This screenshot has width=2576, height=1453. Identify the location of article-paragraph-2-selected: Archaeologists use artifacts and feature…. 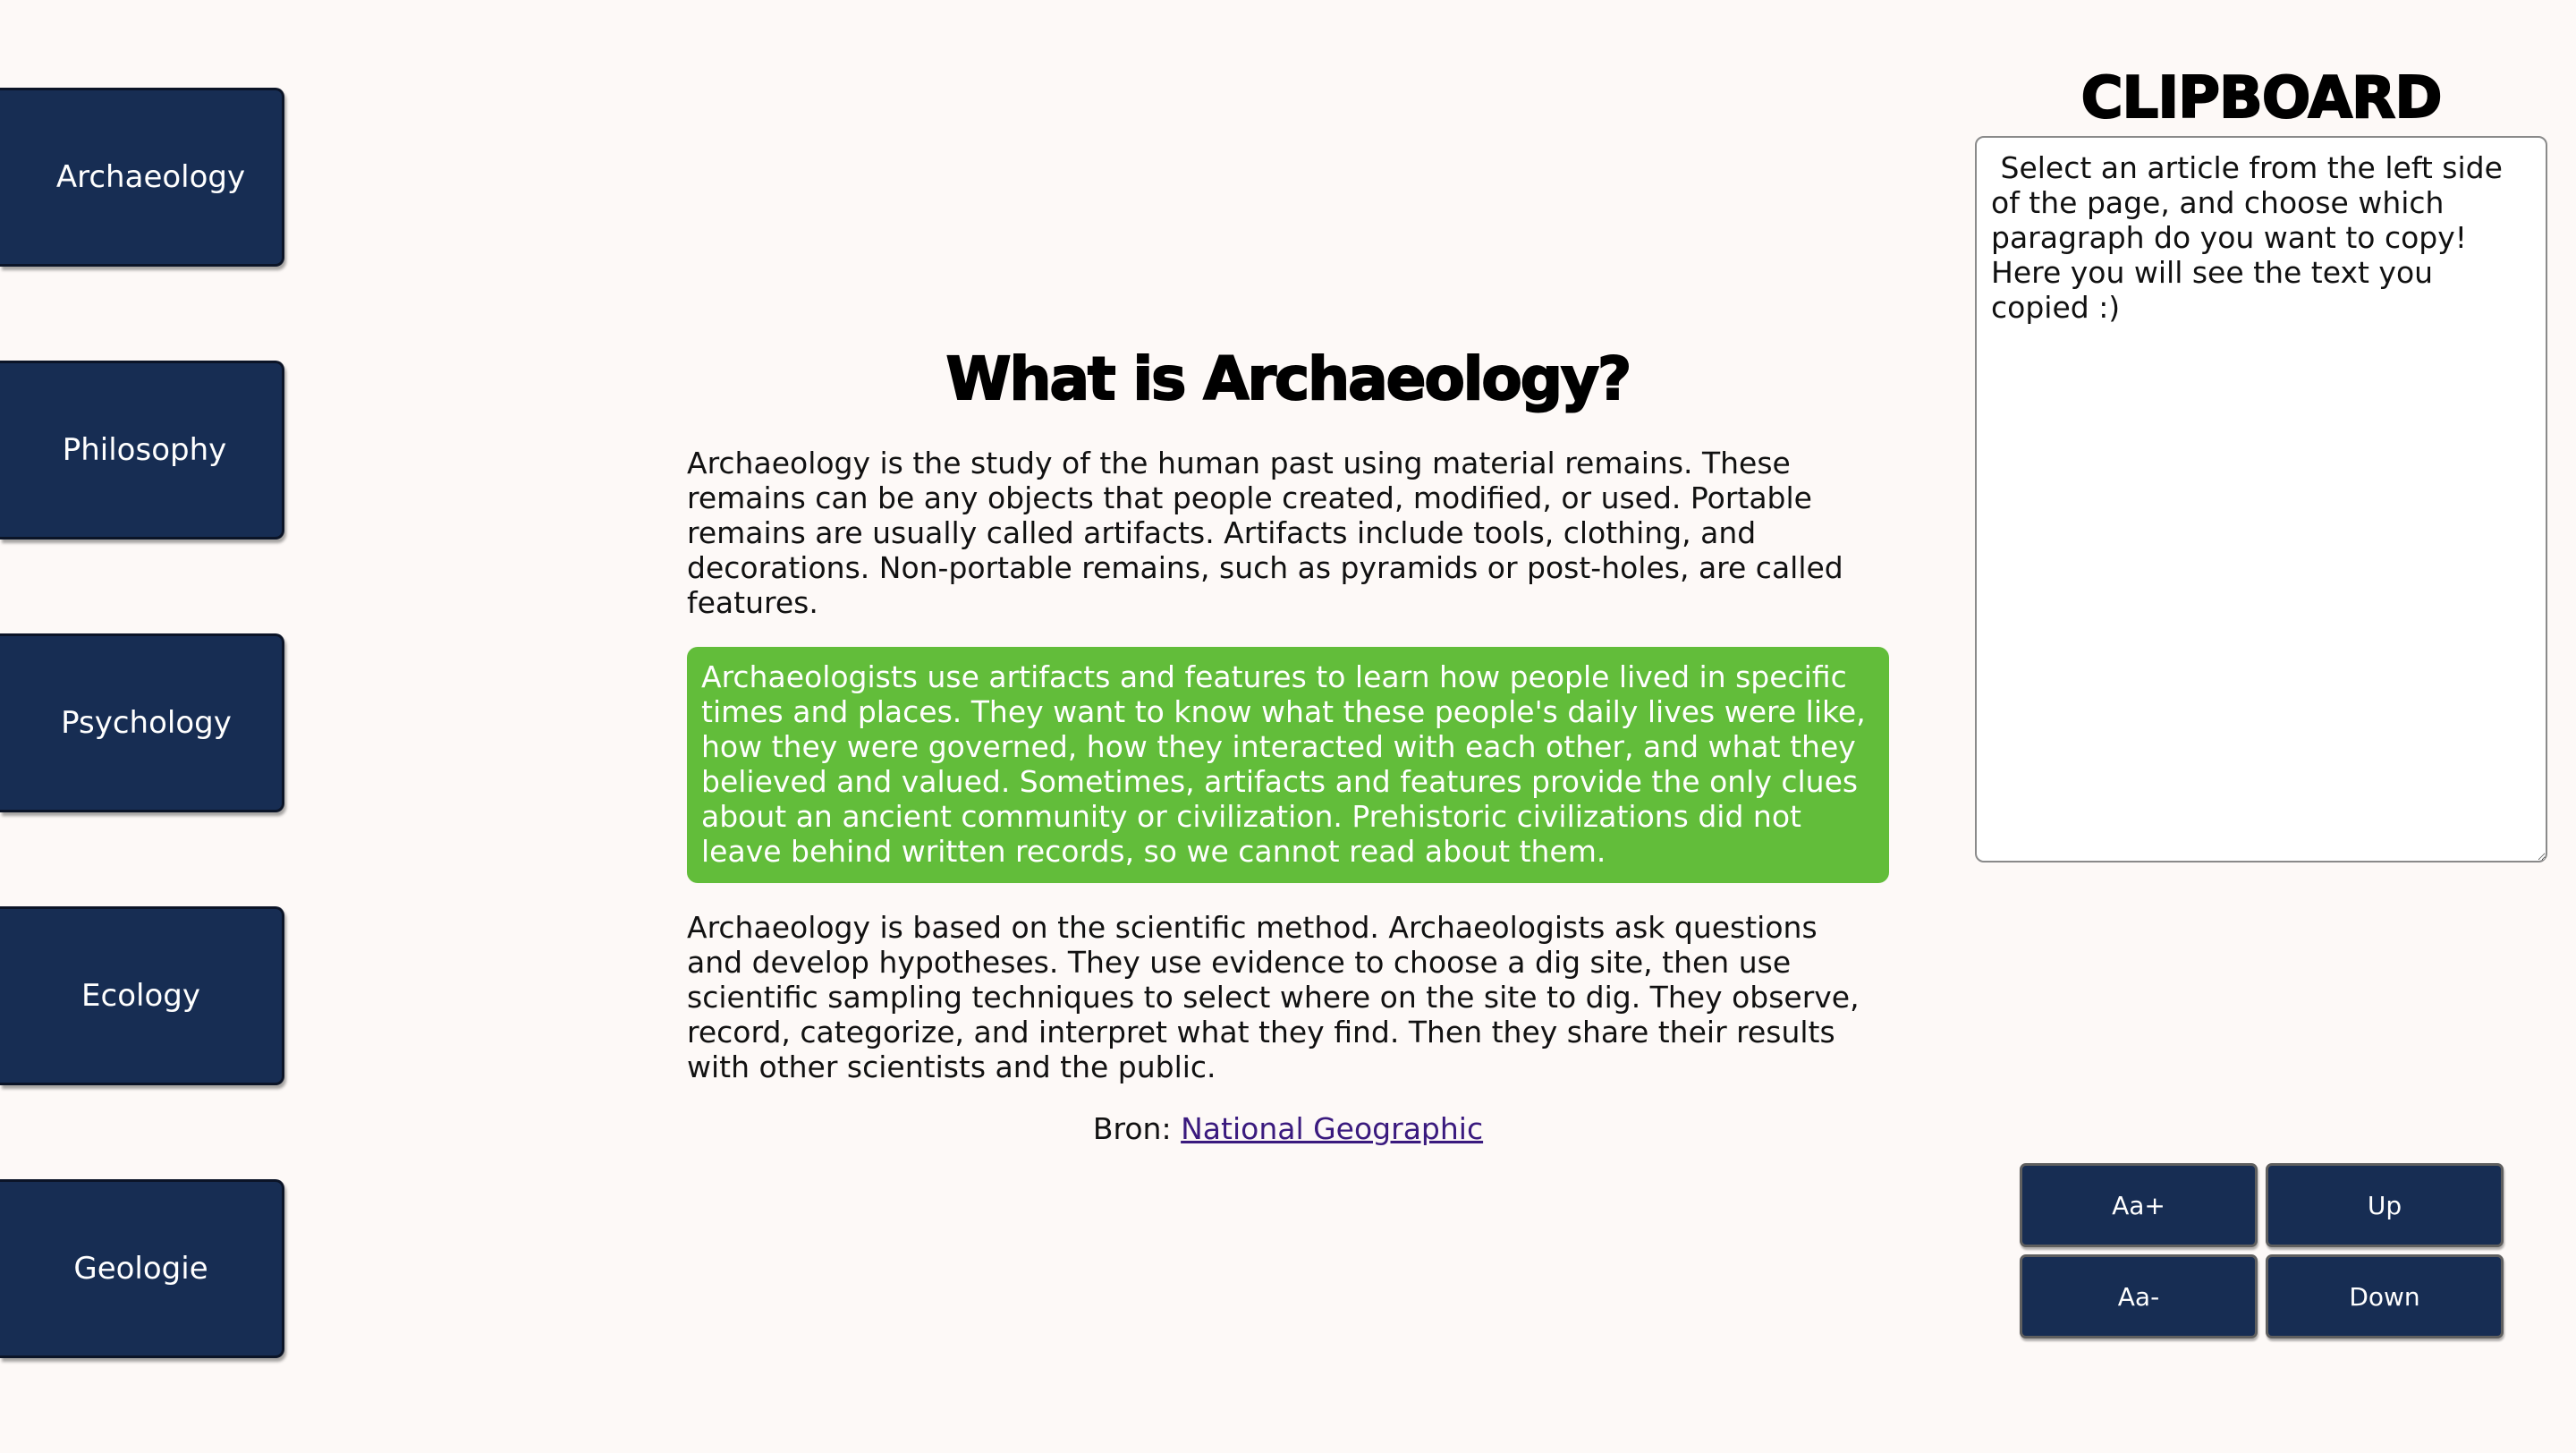
(1288, 765).